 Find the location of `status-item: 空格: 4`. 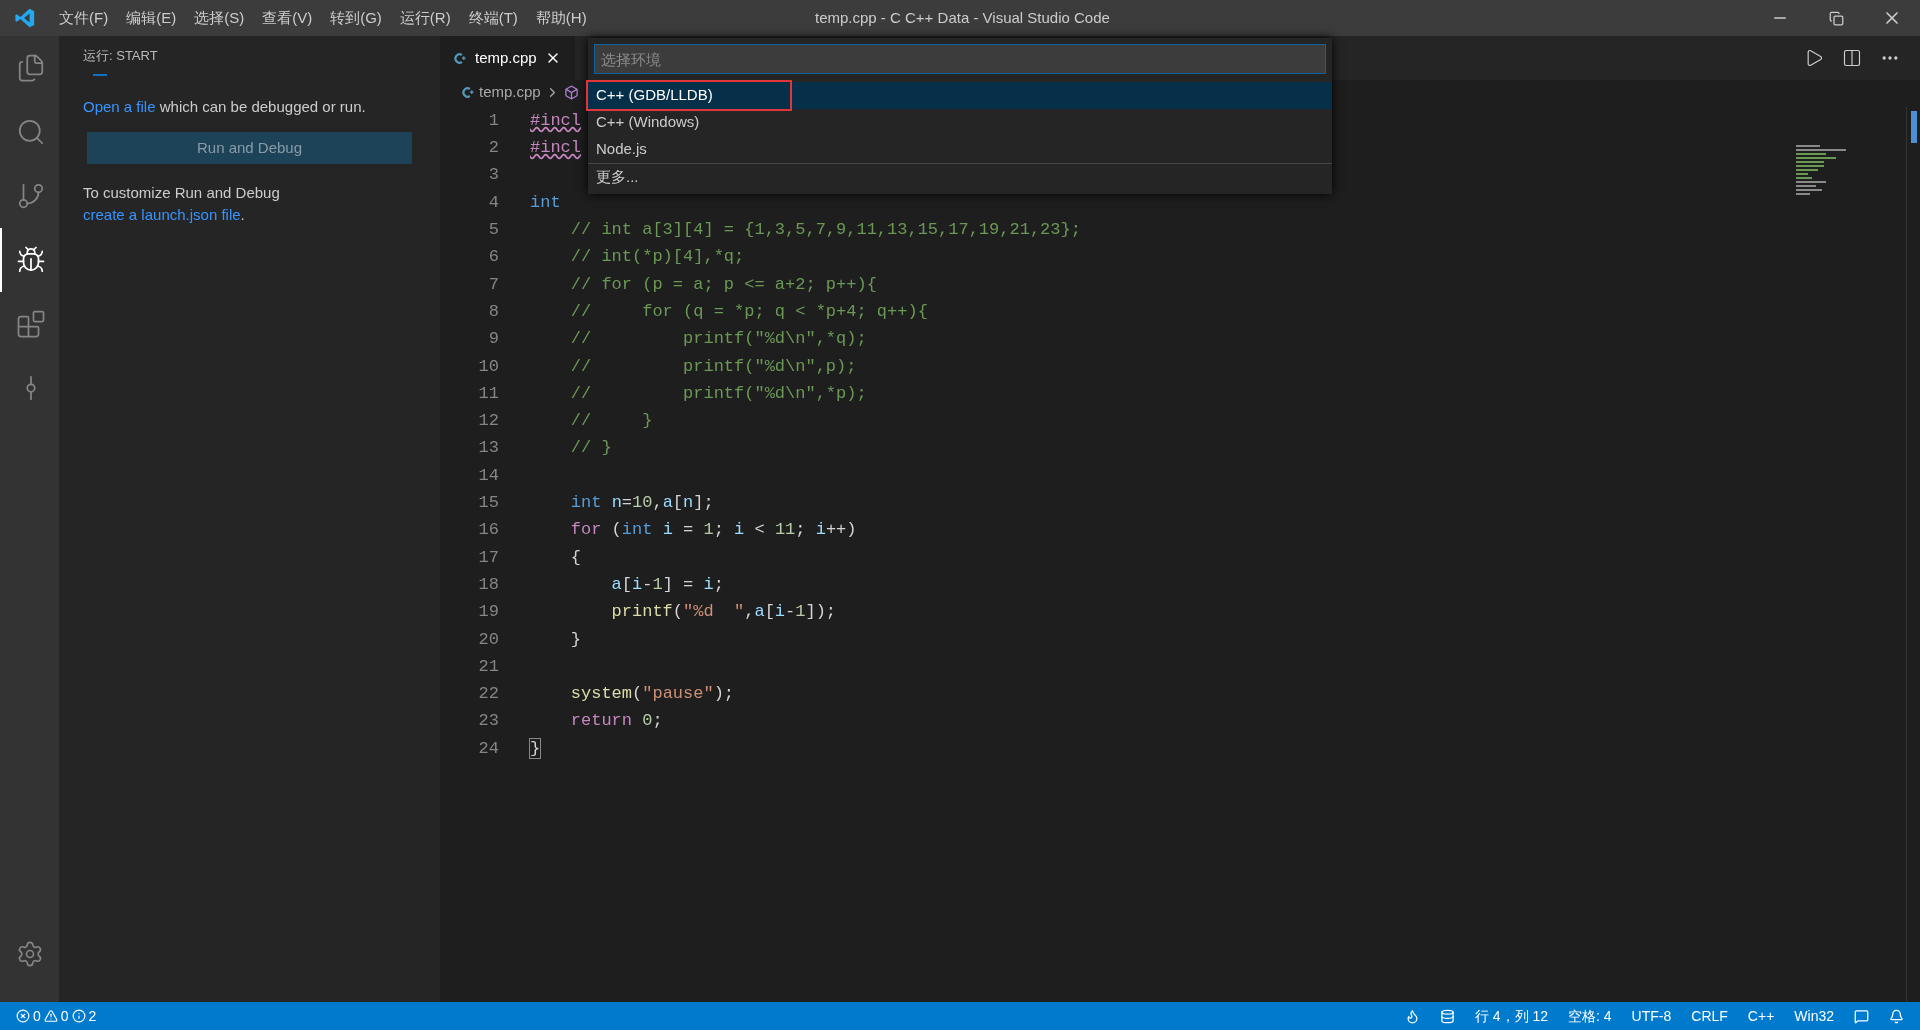

status-item: 空格: 4 is located at coordinates (1590, 1016).